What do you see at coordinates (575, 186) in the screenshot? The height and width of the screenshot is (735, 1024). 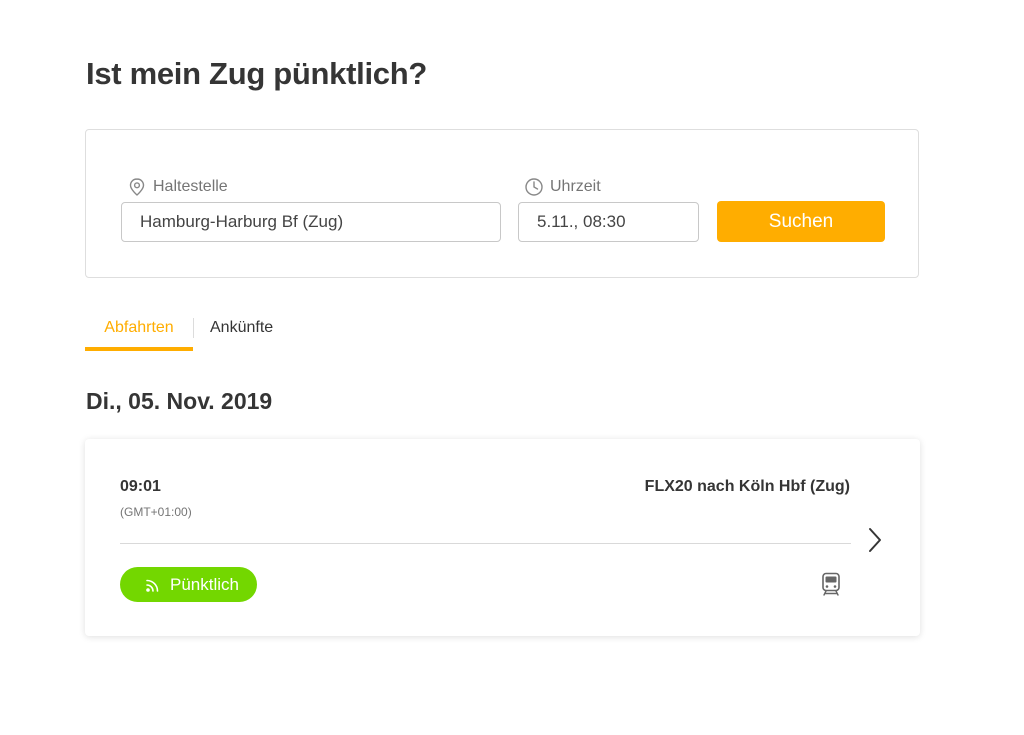 I see `time-label: Uhrzeit` at bounding box center [575, 186].